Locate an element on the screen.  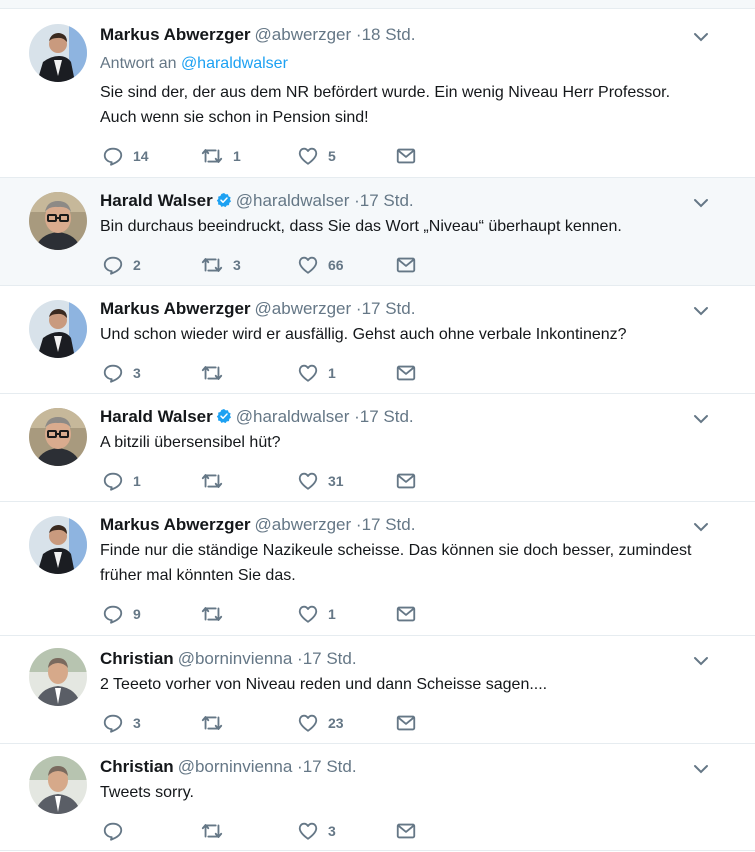
reply-count: 1 is located at coordinates (137, 481).